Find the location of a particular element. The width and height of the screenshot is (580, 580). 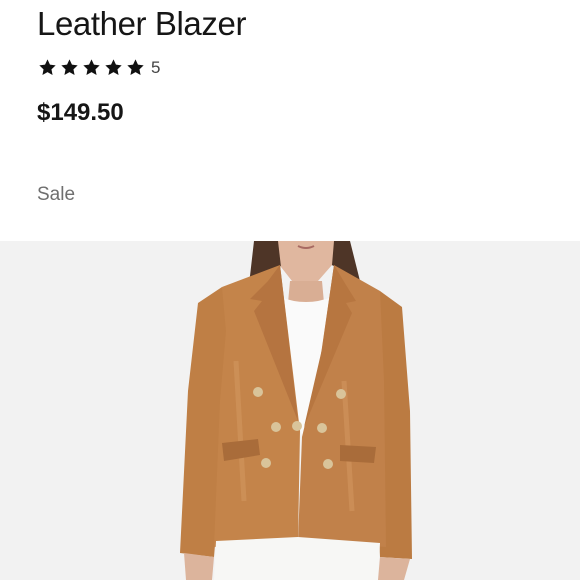

rating-row: 5 is located at coordinates (99, 67).